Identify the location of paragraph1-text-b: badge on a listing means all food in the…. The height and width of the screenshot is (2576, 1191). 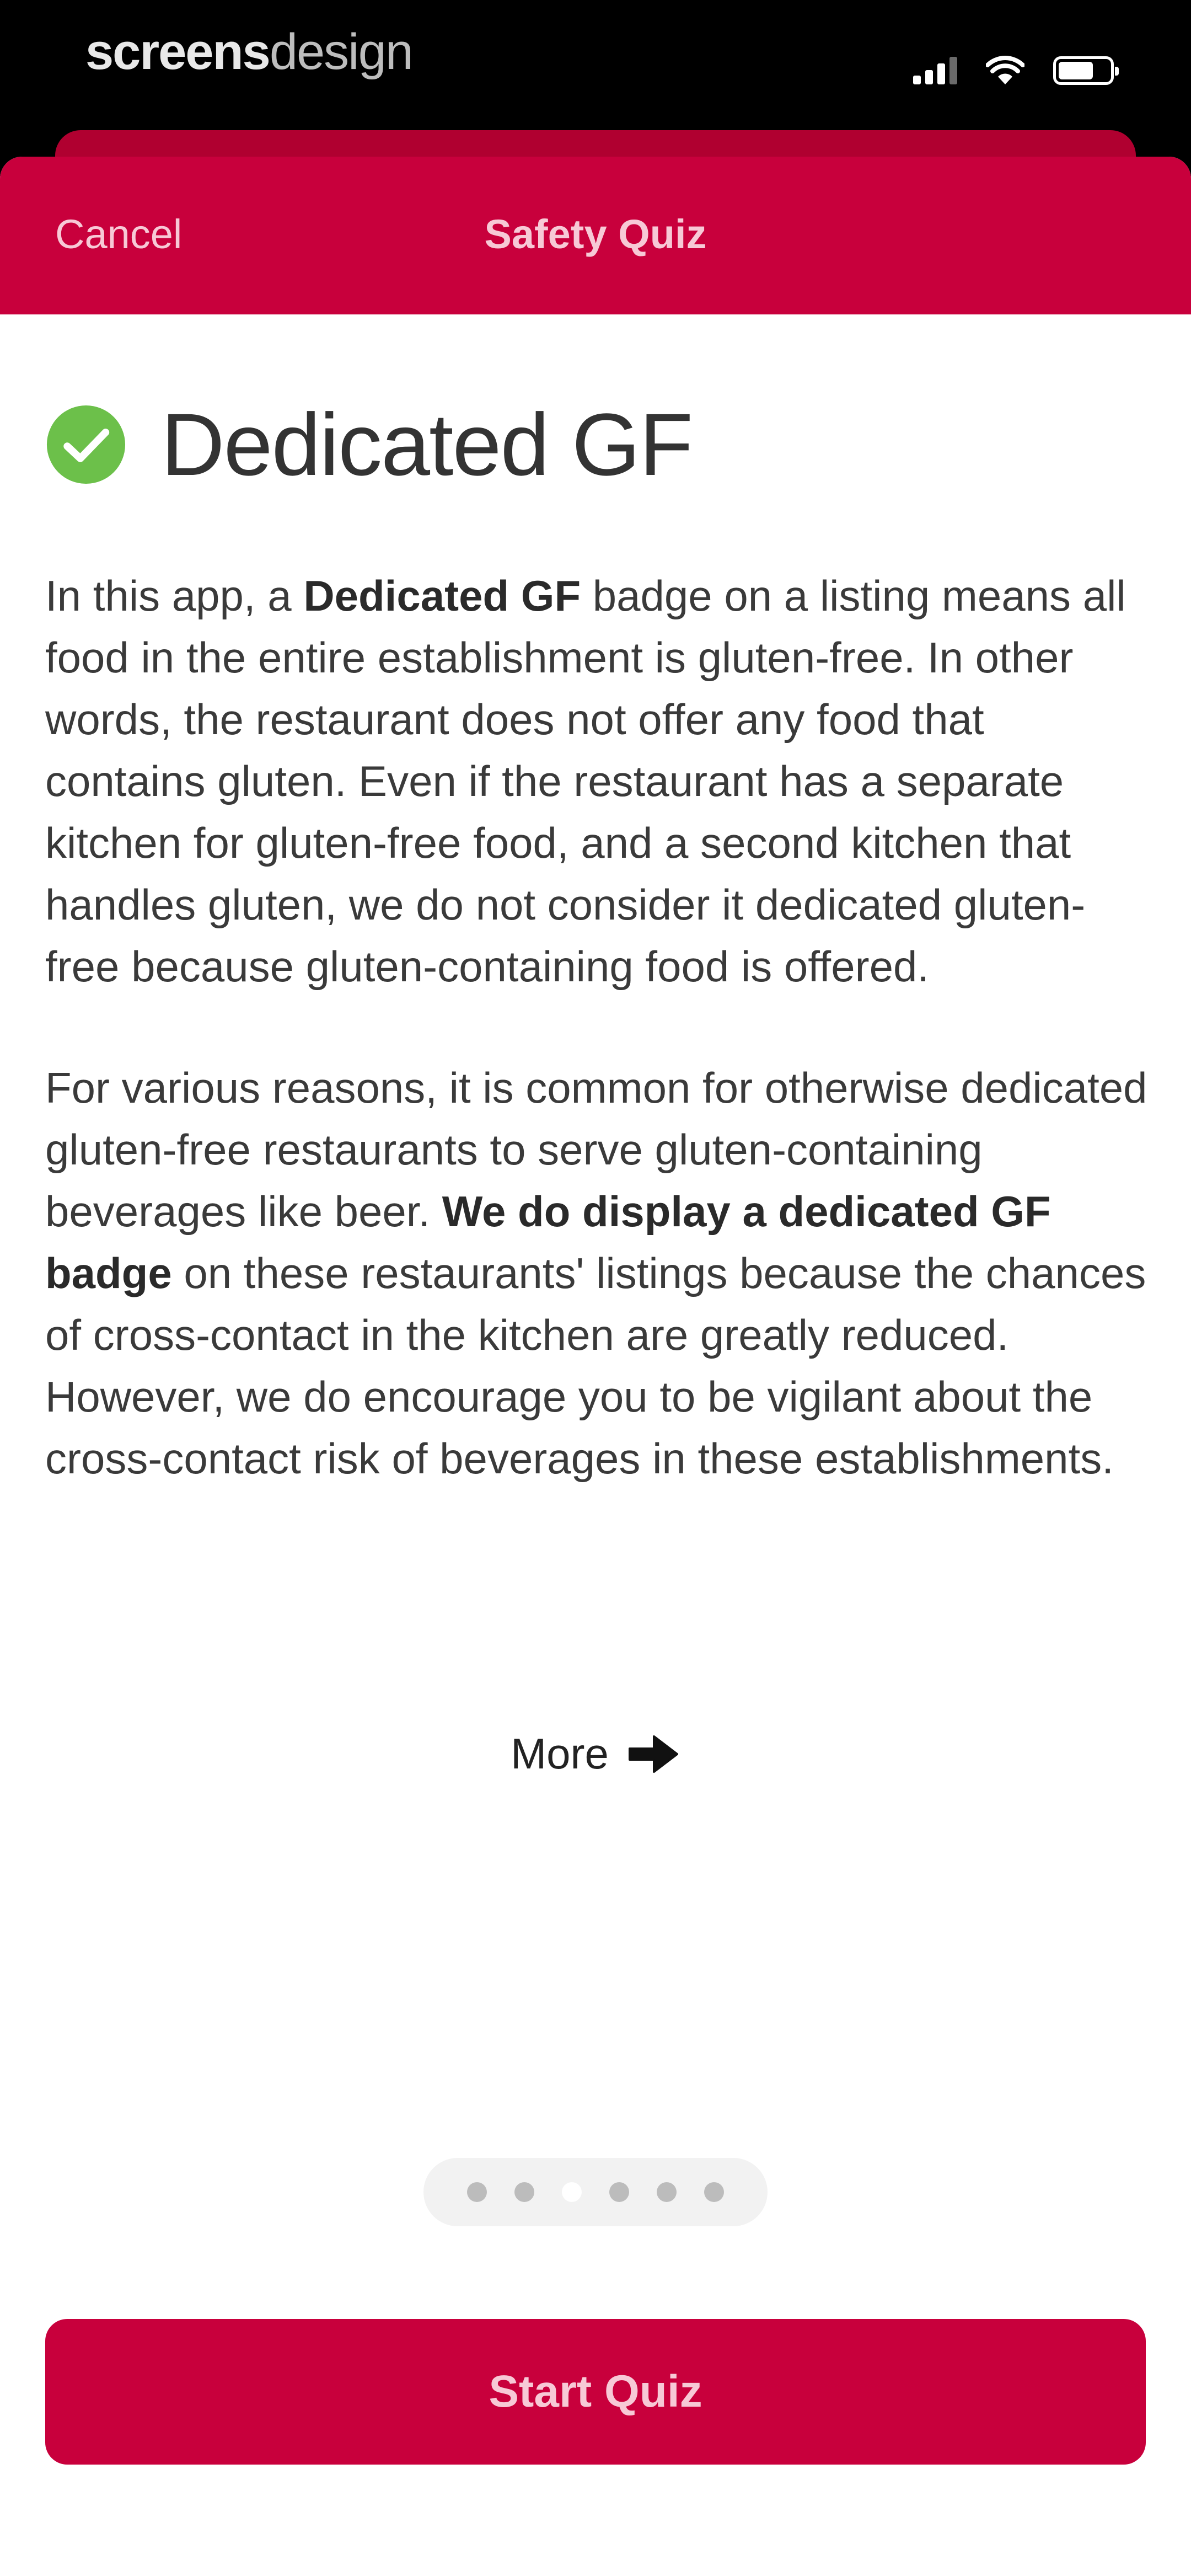
(585, 781).